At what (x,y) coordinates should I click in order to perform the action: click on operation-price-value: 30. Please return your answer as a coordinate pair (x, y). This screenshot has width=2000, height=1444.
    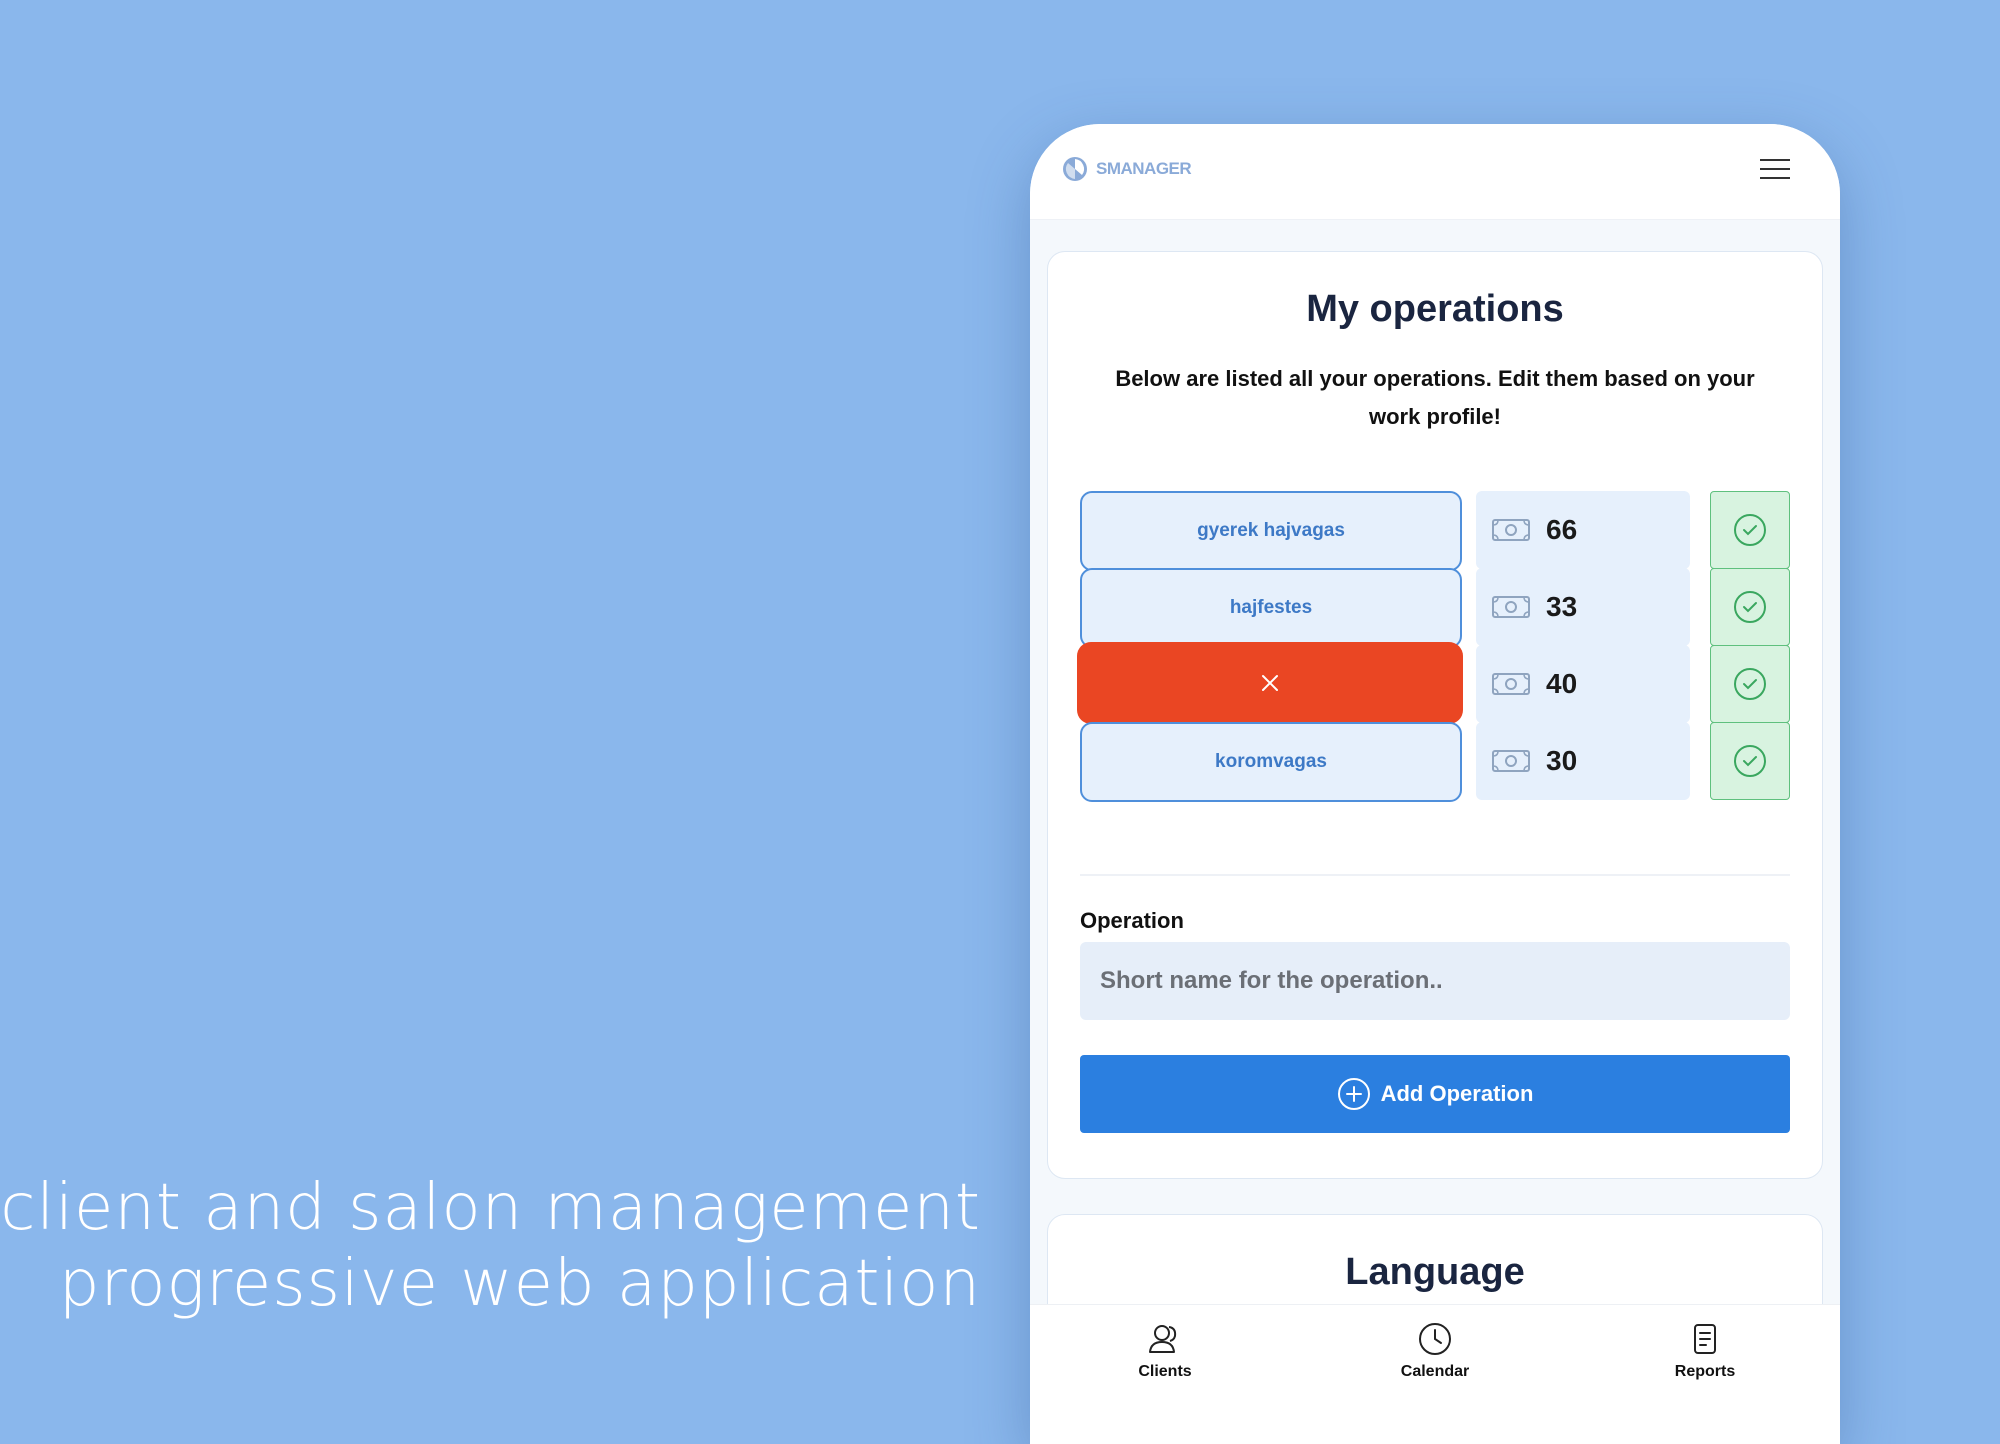
    Looking at the image, I should click on (1562, 760).